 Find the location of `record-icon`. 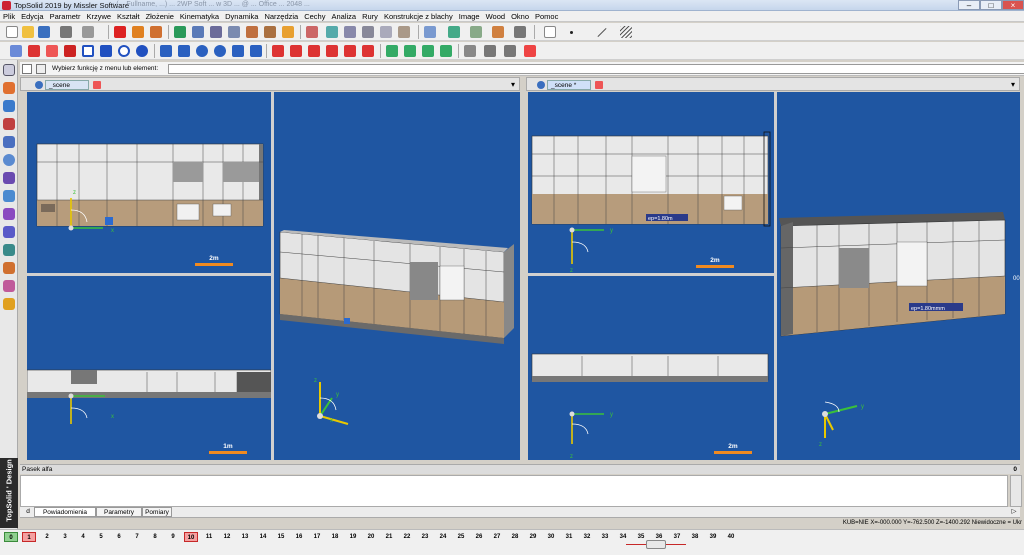

record-icon is located at coordinates (27, 69).